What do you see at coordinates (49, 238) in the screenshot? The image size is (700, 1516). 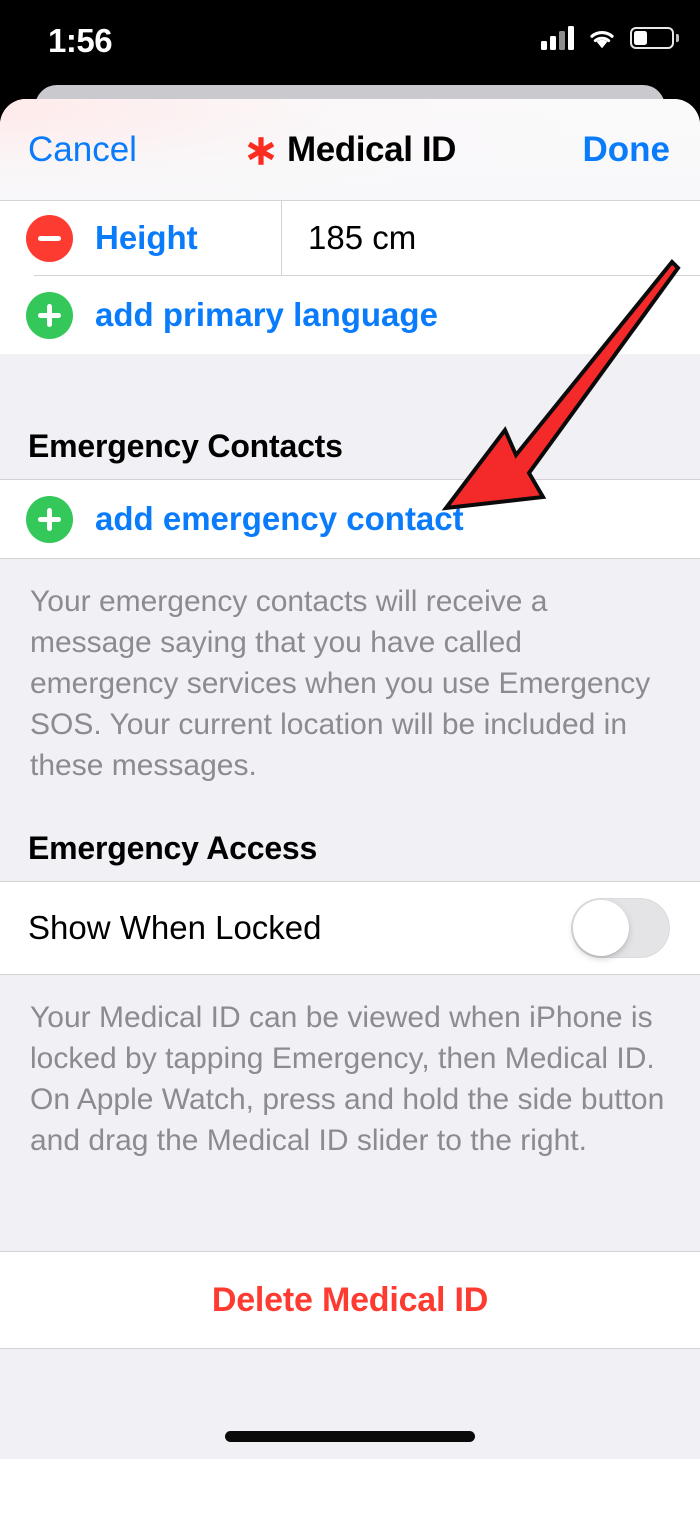 I see `minus-circle-icon` at bounding box center [49, 238].